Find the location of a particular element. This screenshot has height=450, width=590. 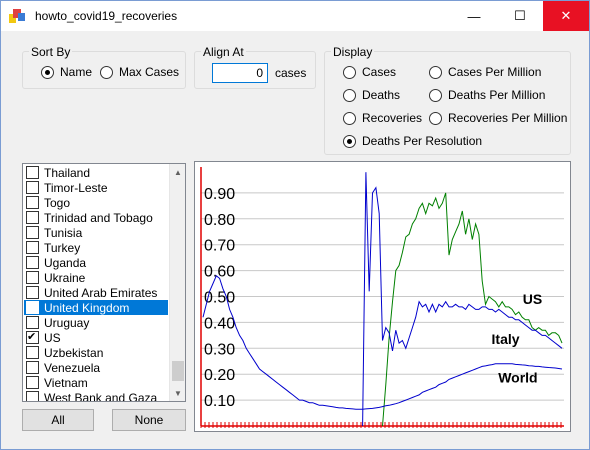

align-at-unit: cases is located at coordinates (291, 73).